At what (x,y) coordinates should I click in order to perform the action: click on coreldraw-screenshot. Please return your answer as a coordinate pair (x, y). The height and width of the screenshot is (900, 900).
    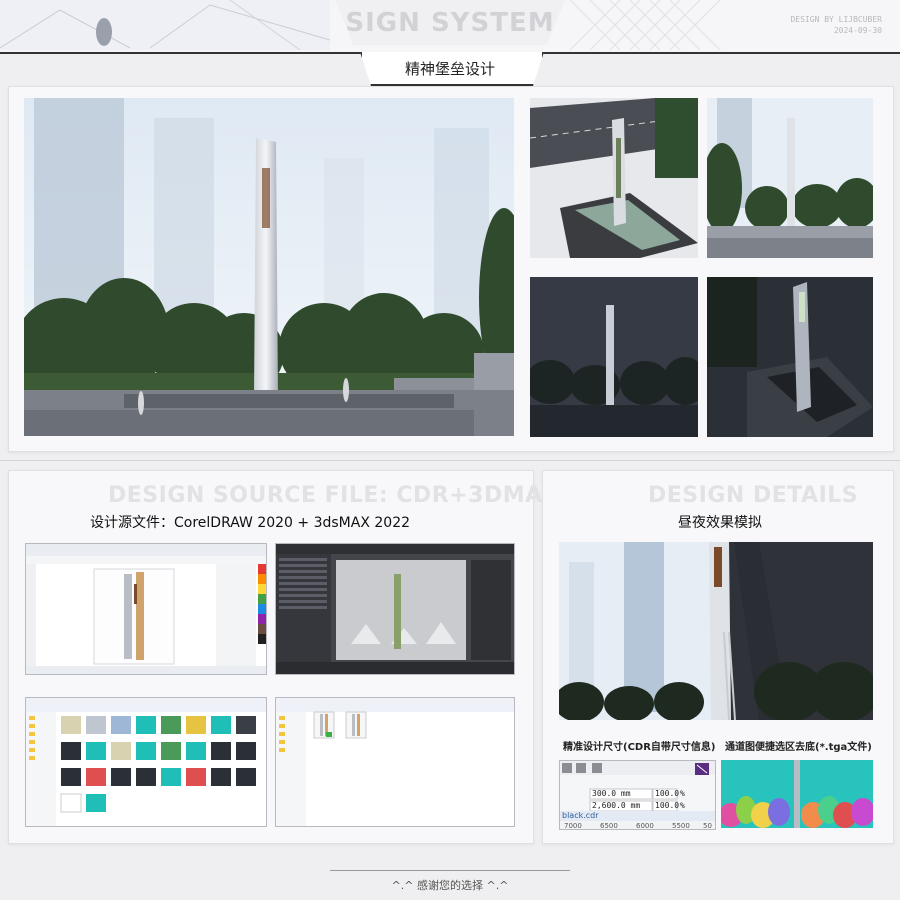
    Looking at the image, I should click on (146, 609).